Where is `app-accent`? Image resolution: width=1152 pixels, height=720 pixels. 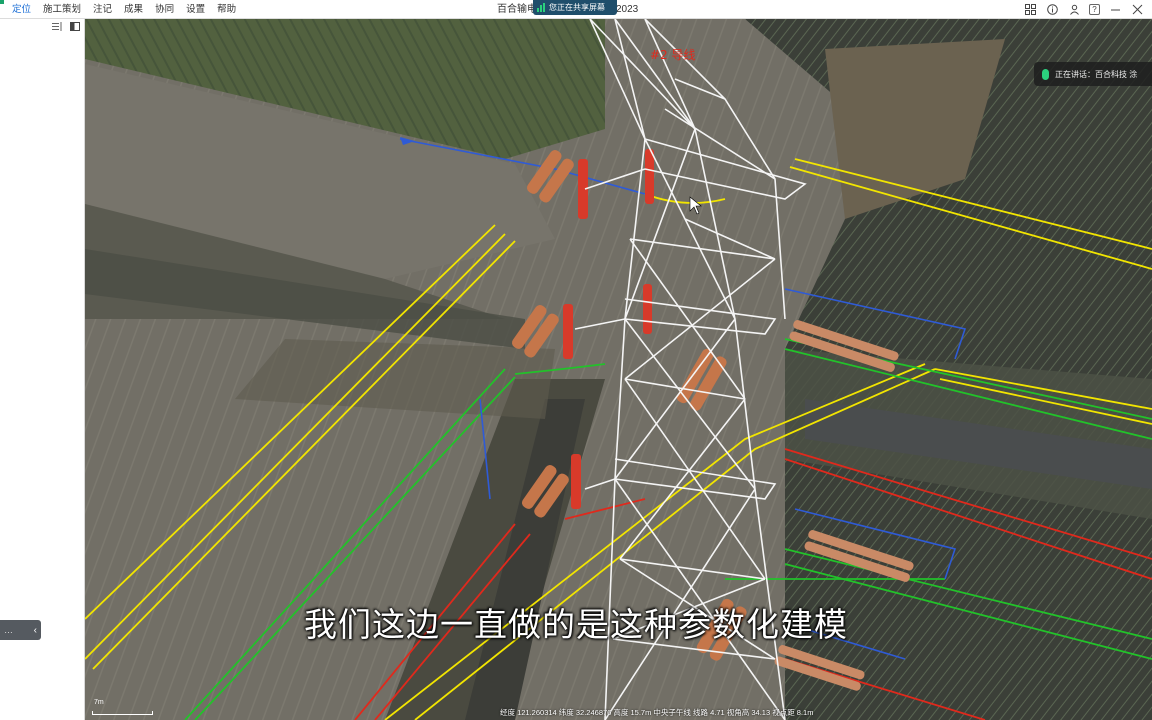
app-accent is located at coordinates (2, 2).